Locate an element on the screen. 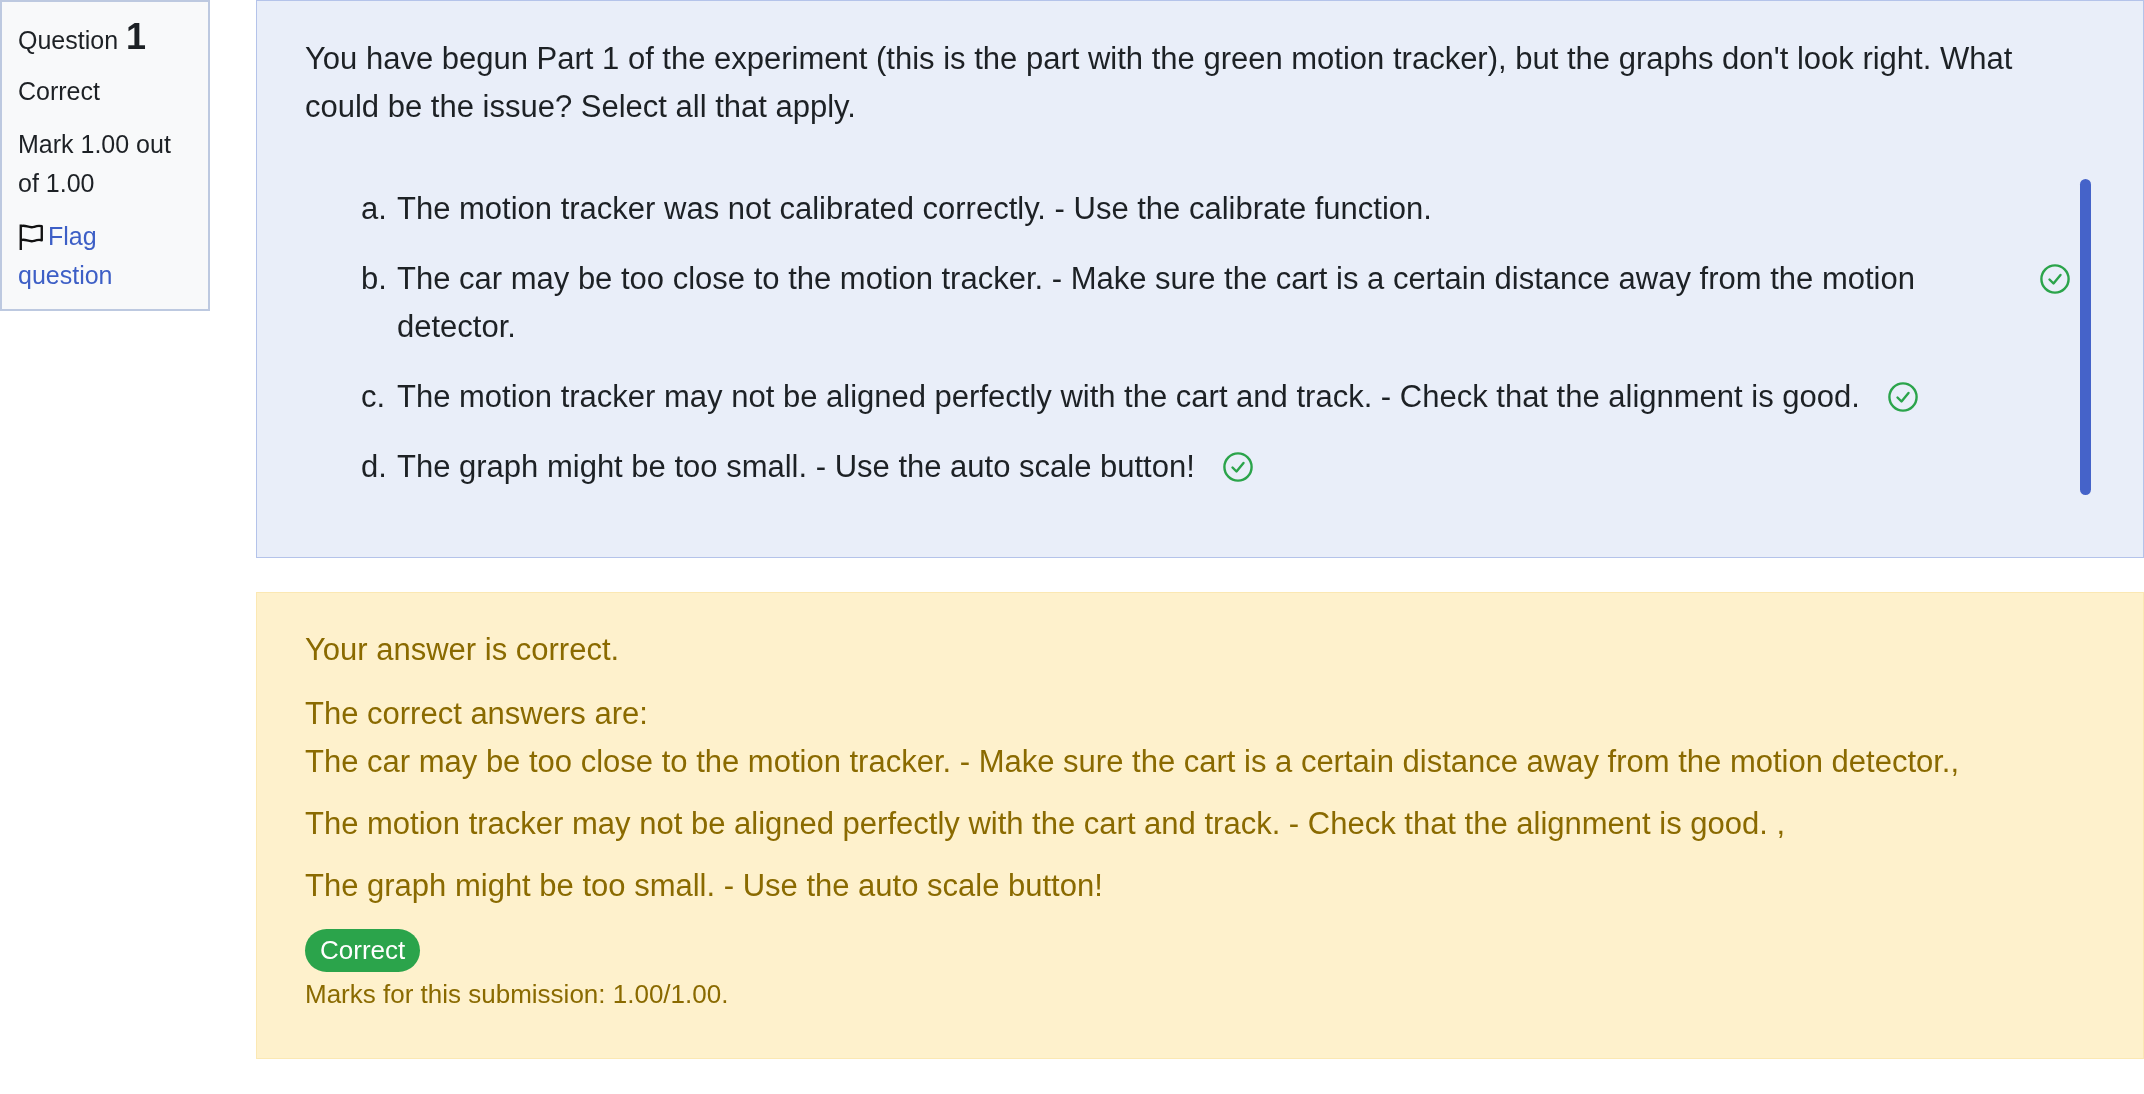 This screenshot has height=1094, width=2144. option-letter: c. is located at coordinates (374, 397).